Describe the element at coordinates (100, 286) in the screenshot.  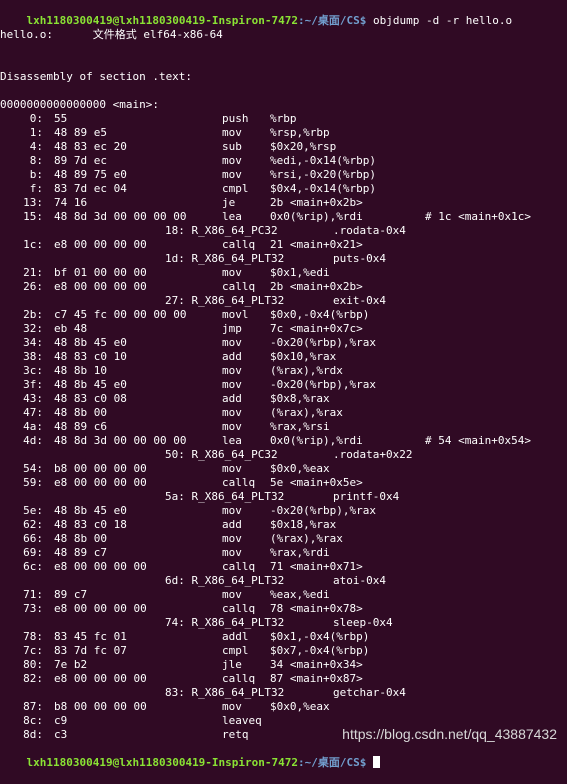
I see `instruction-bytes: e8 00 00 00 00` at that location.